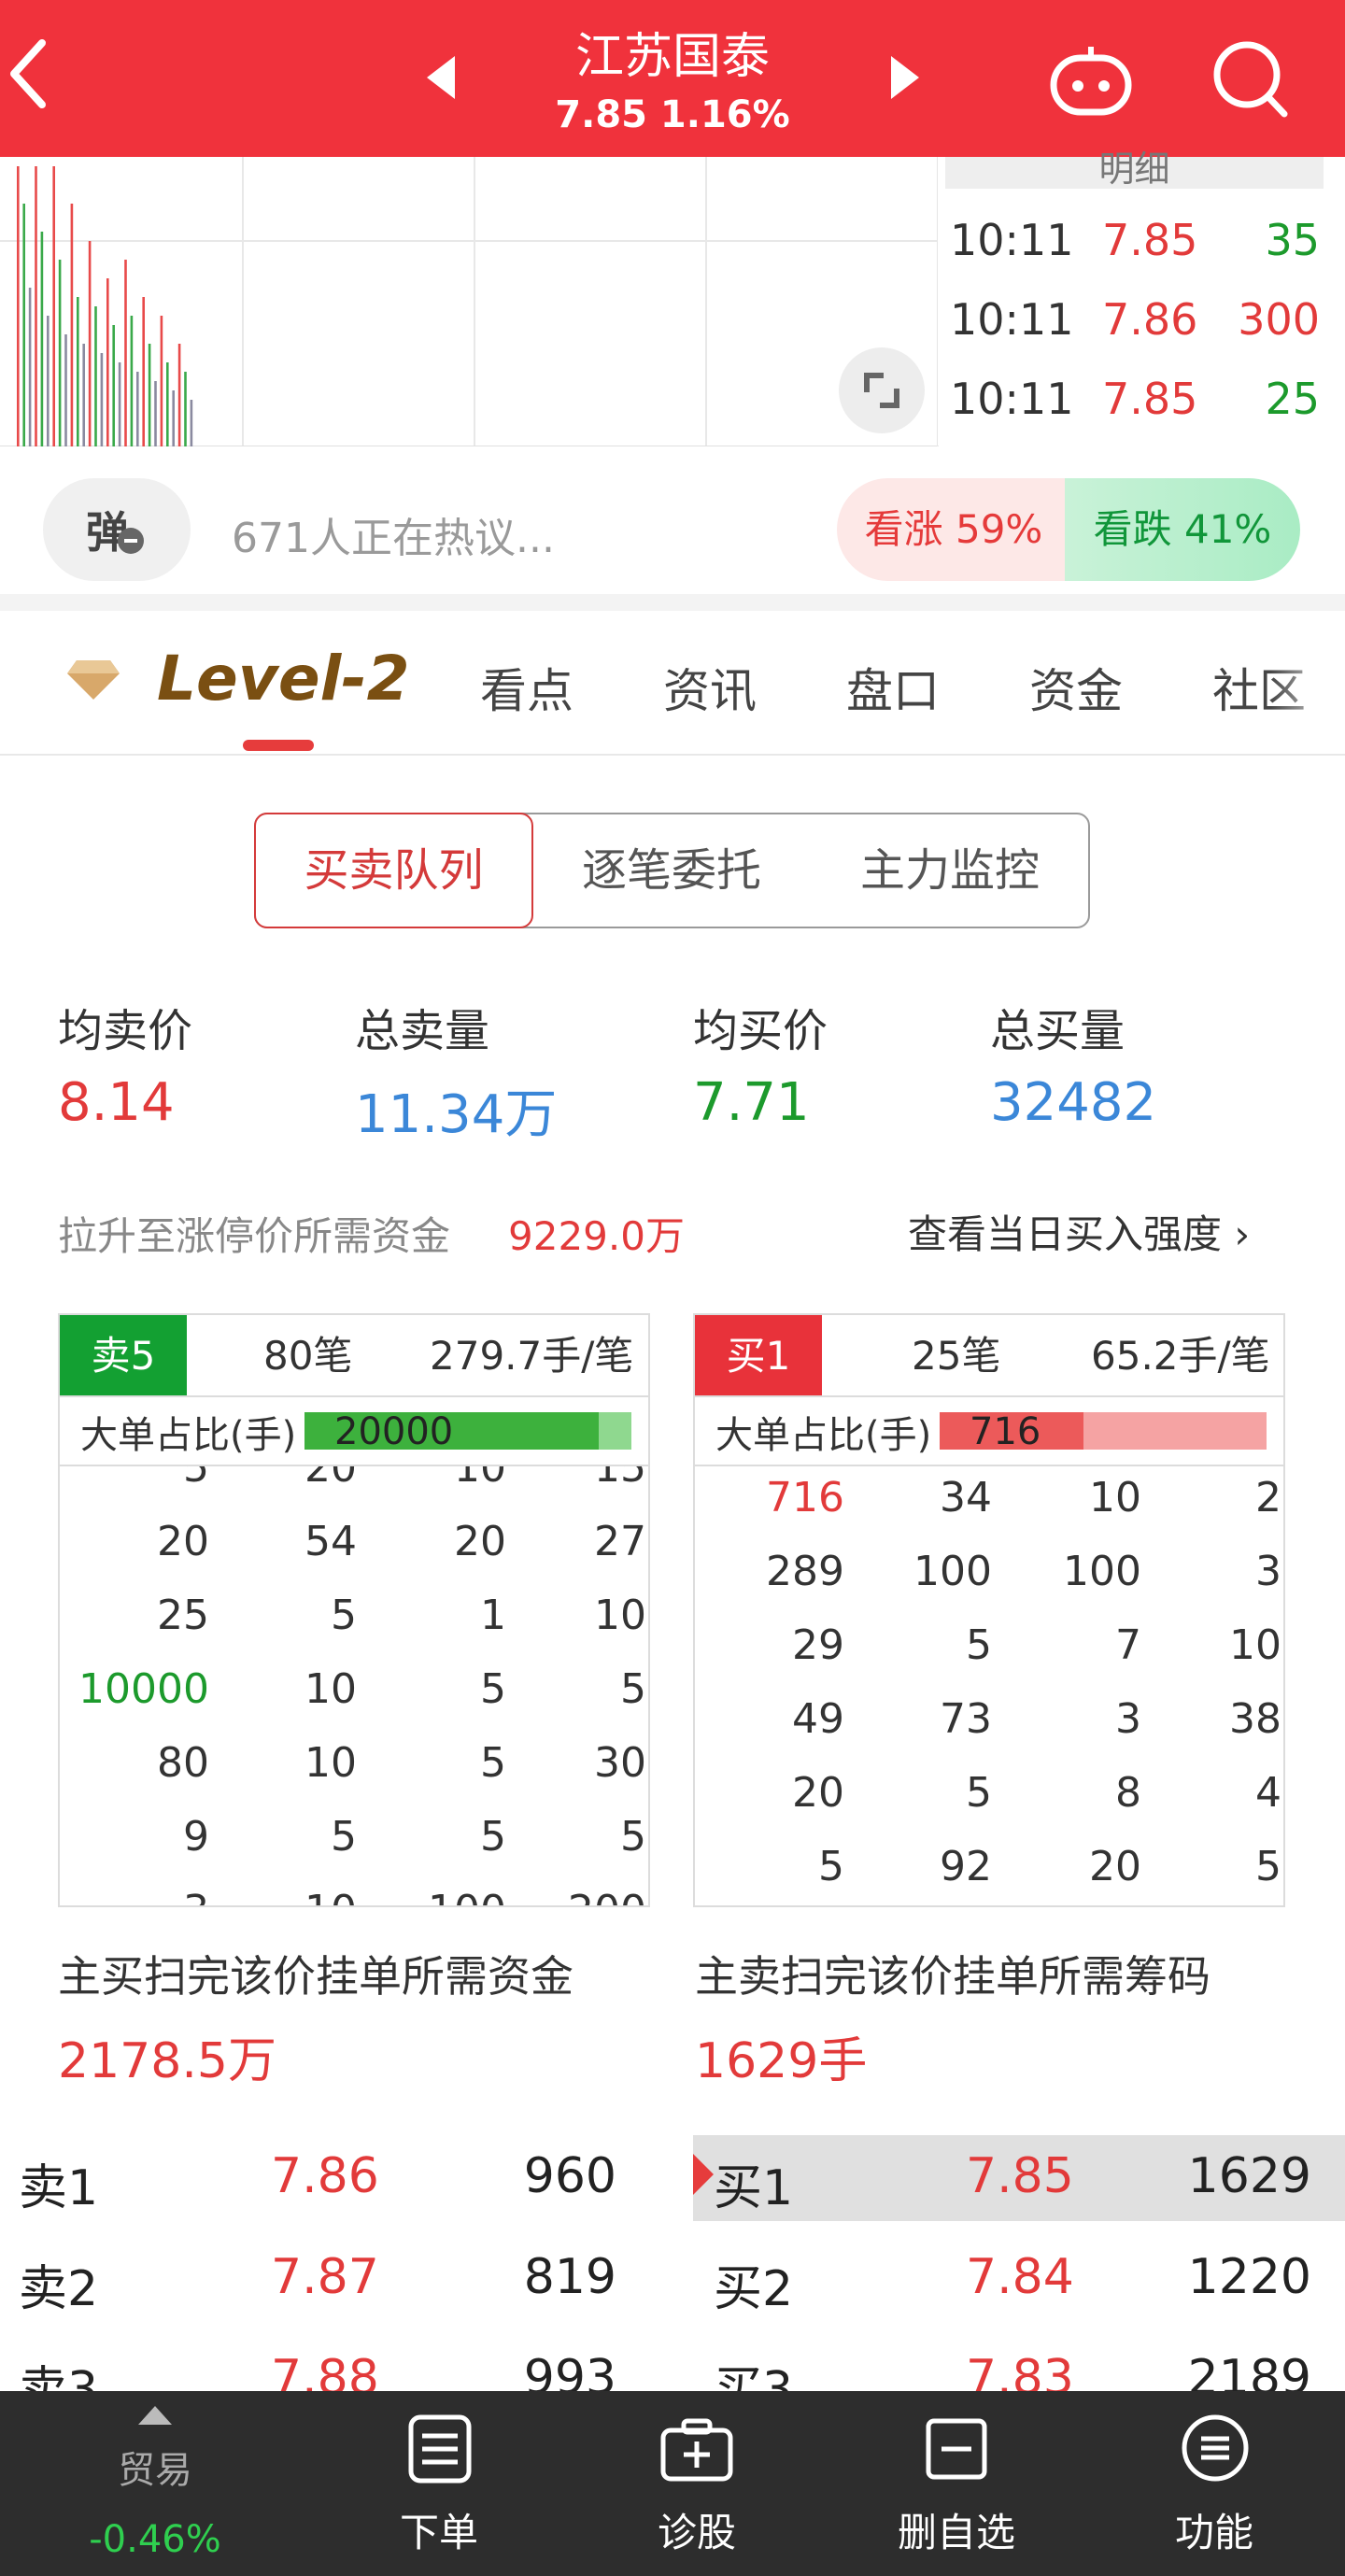 Image resolution: width=1345 pixels, height=2576 pixels. Describe the element at coordinates (308, 1356) in the screenshot. I see `sell-order-count: 80笔` at that location.